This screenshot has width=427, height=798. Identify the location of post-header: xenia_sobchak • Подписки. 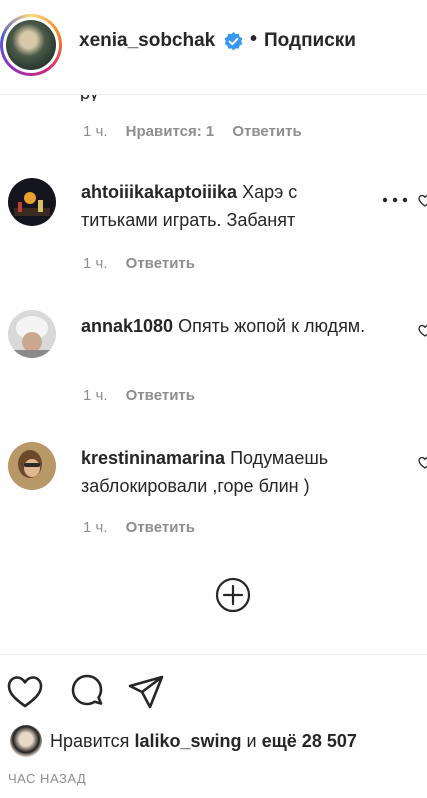
(213, 47).